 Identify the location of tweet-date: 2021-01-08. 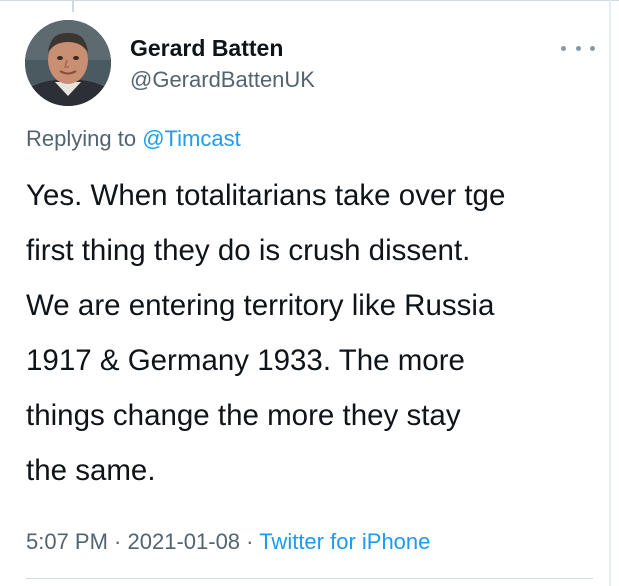
(184, 541).